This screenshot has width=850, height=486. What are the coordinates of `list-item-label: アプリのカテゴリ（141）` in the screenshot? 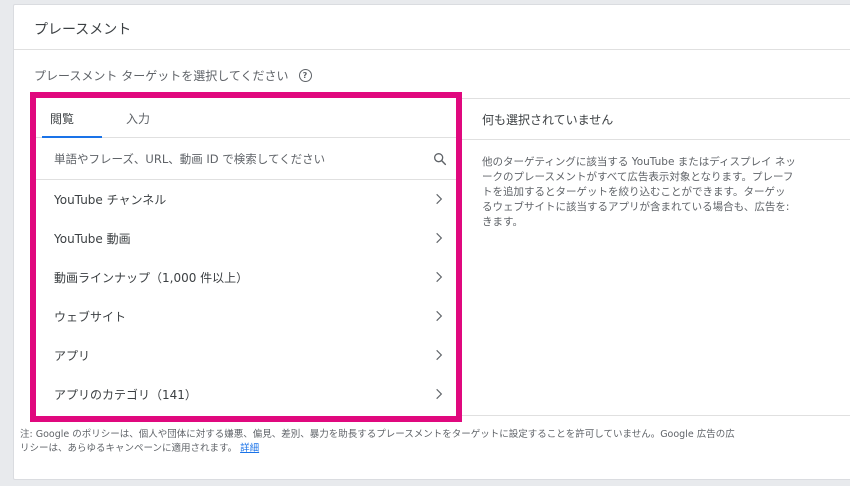 It's located at (125, 395).